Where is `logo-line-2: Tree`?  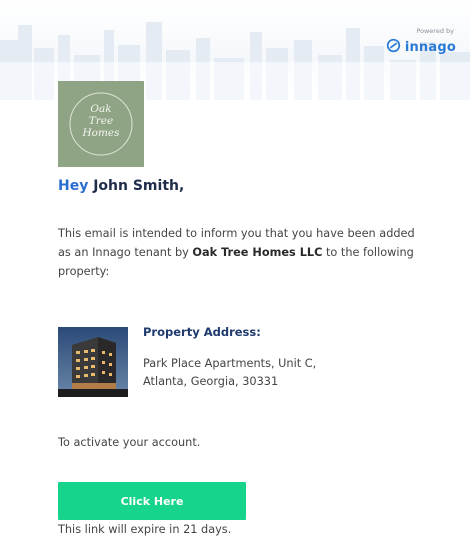
logo-line-2: Tree is located at coordinates (101, 121).